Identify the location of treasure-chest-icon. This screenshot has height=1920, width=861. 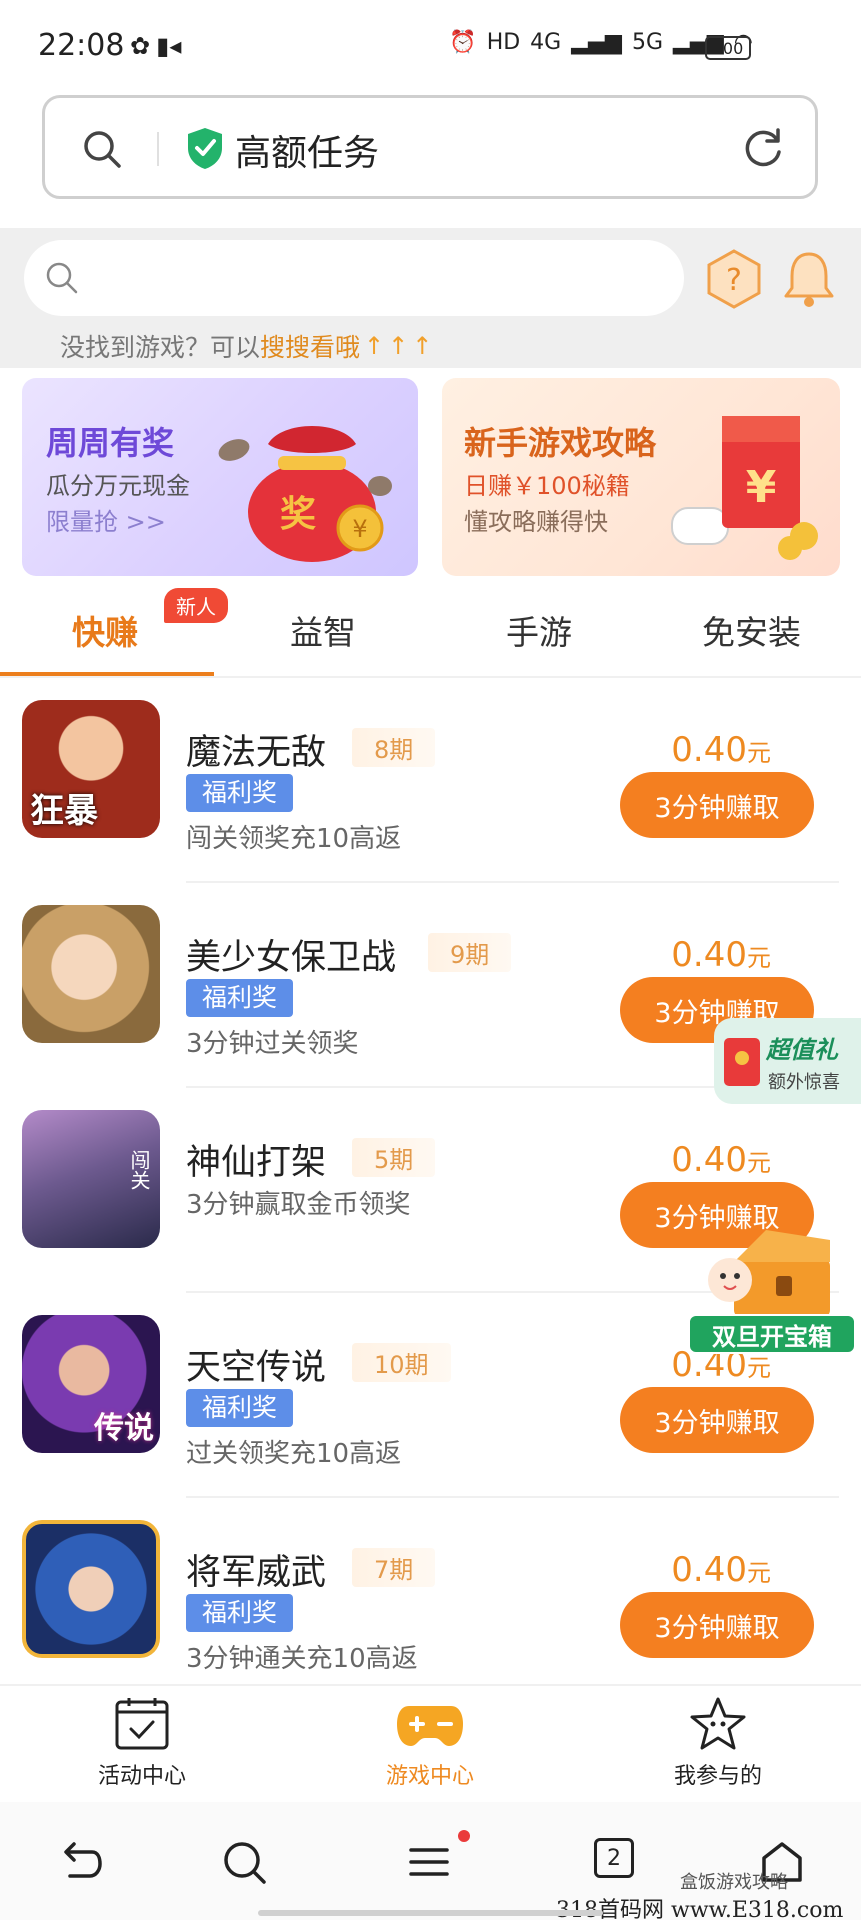
(769, 1274).